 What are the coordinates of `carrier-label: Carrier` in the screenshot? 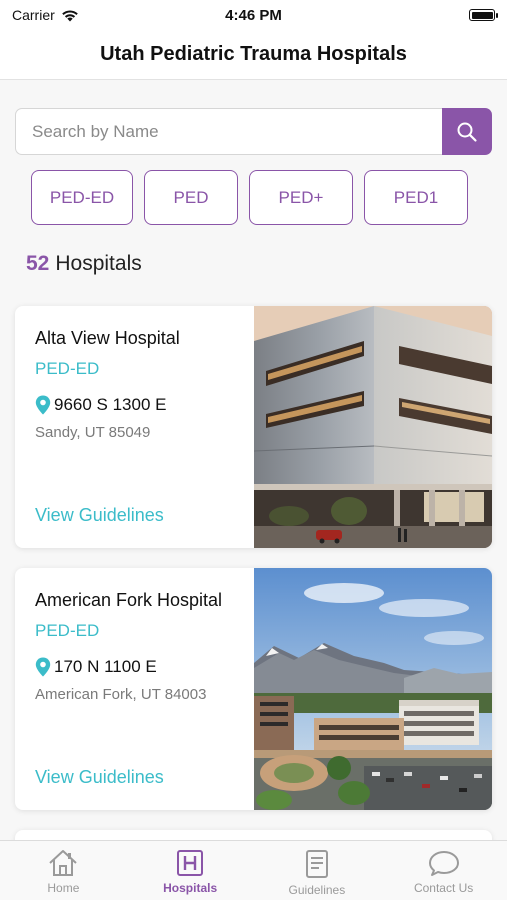 It's located at (33, 15).